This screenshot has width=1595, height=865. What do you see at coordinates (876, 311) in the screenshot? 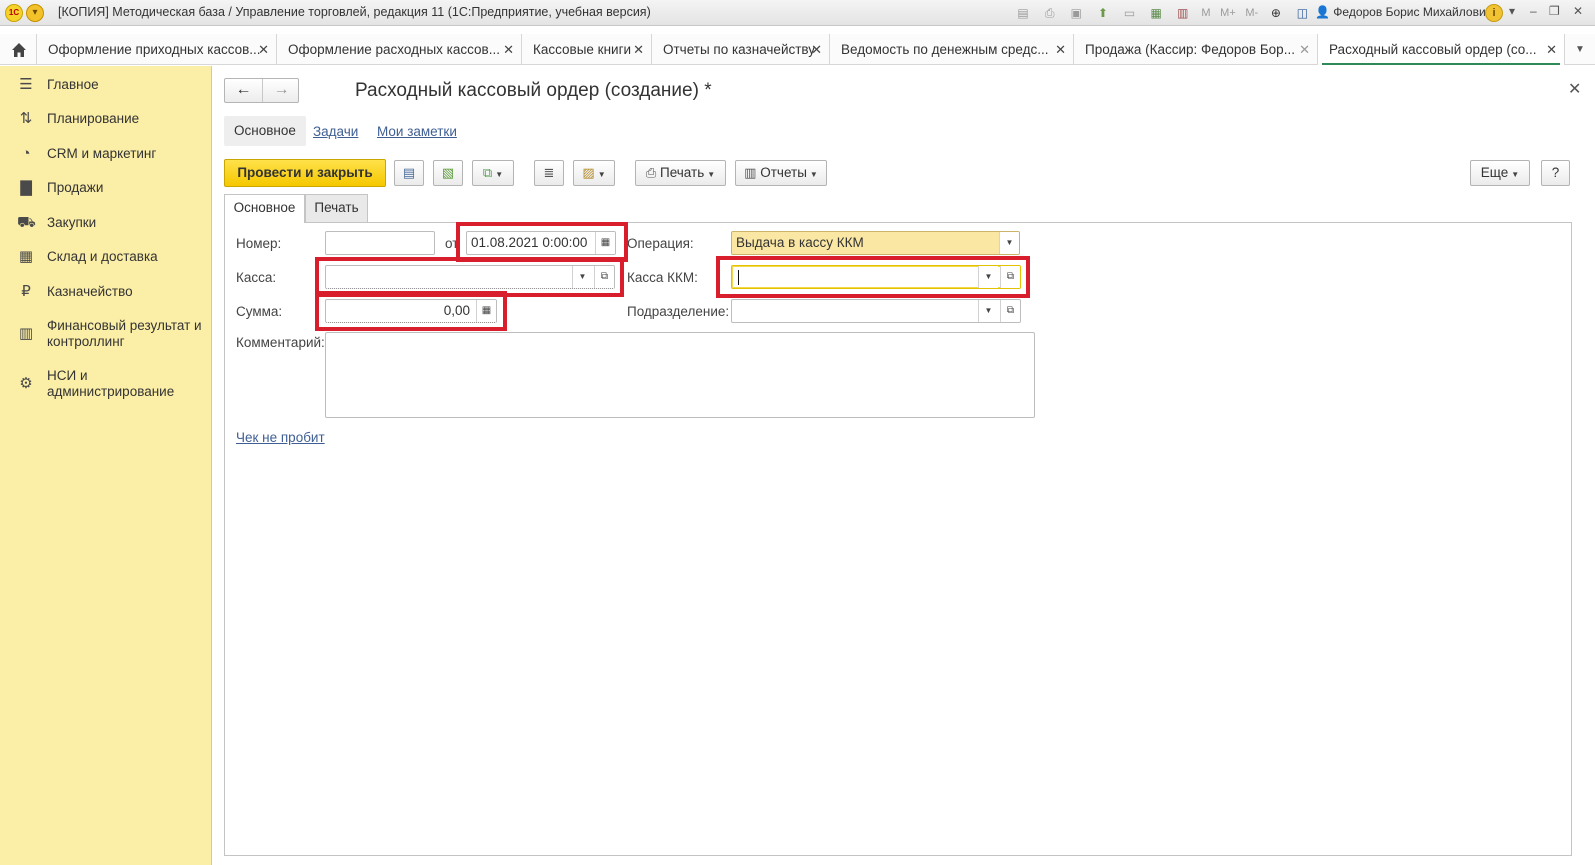
I see `department-select: ▼ ⧉` at bounding box center [876, 311].